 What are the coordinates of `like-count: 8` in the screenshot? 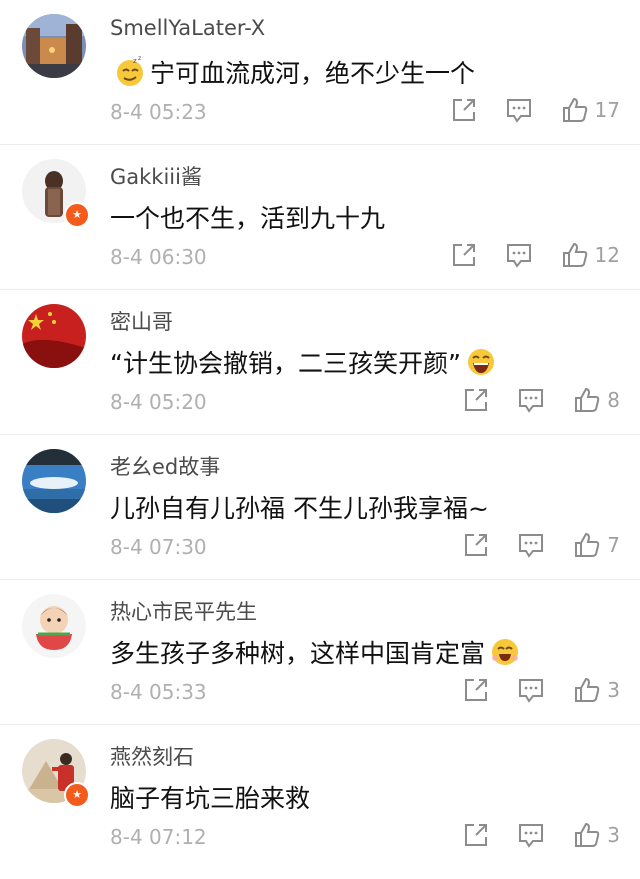 It's located at (613, 400).